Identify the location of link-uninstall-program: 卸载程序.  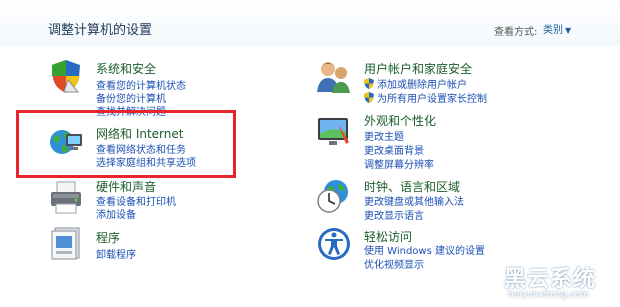
(116, 253).